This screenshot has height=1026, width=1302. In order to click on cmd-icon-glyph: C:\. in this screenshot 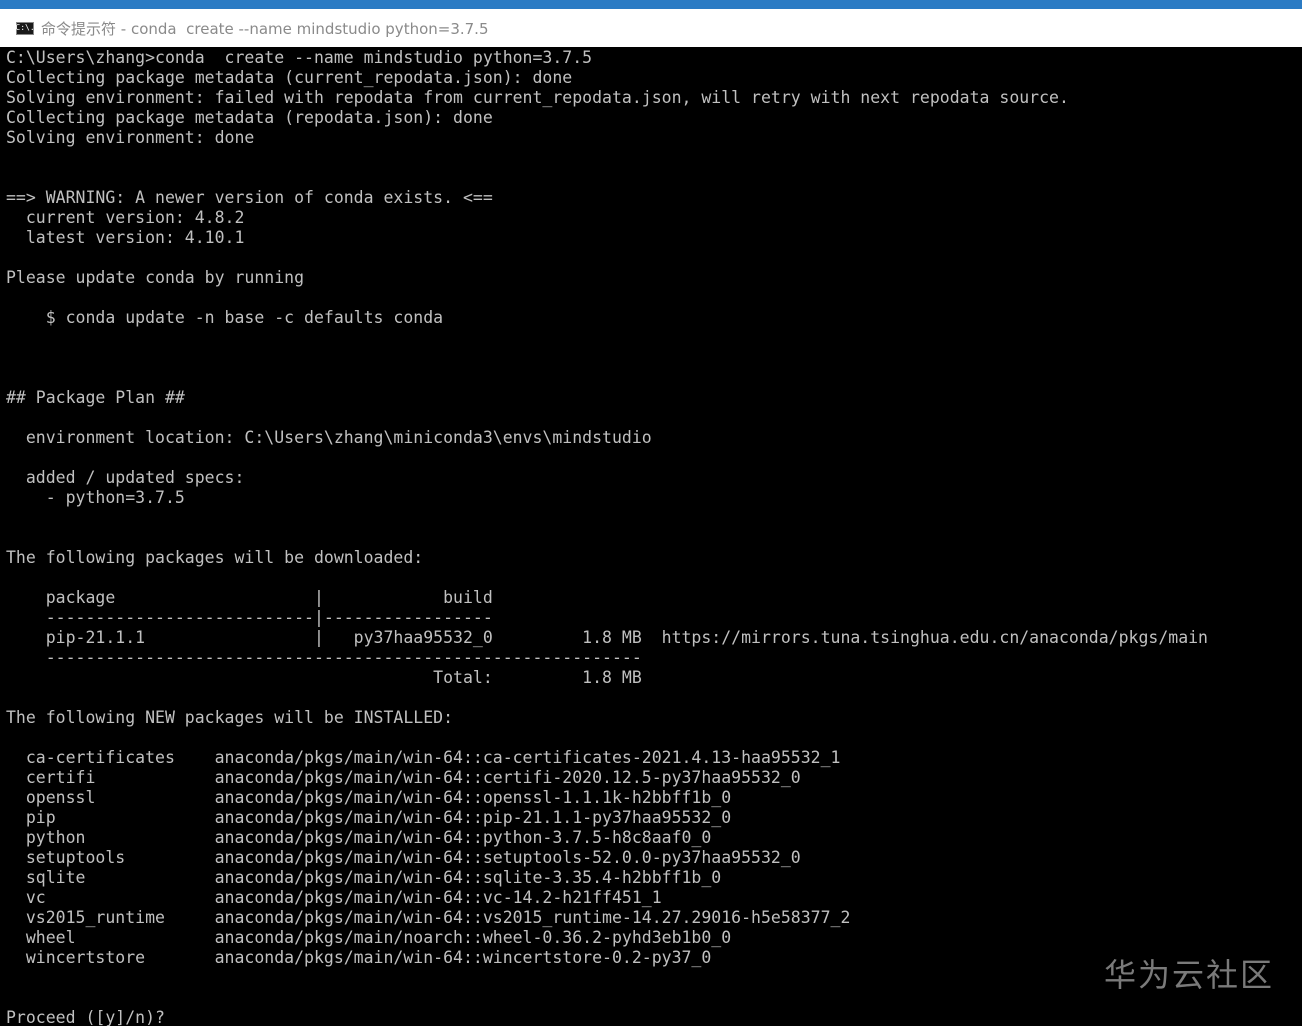, I will do `click(25, 27)`.